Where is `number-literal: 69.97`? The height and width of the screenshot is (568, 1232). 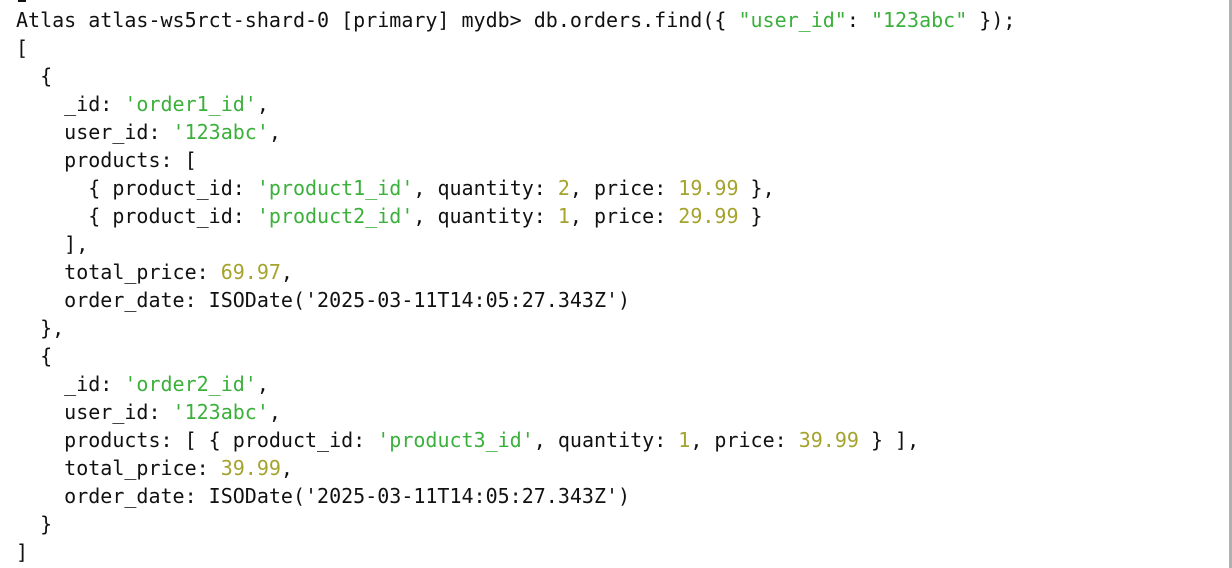 number-literal: 69.97 is located at coordinates (250, 272).